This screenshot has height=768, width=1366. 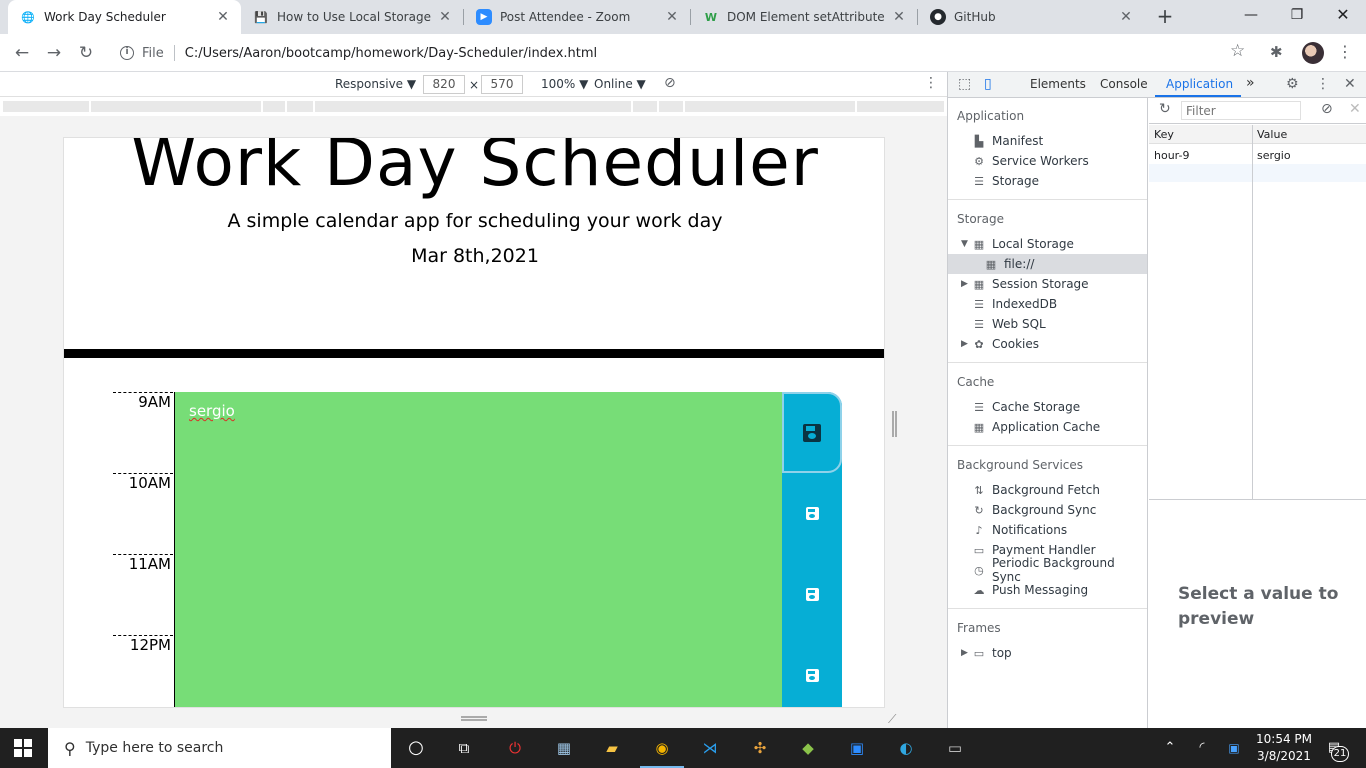 I want to click on media-query-bar, so click(x=473, y=107).